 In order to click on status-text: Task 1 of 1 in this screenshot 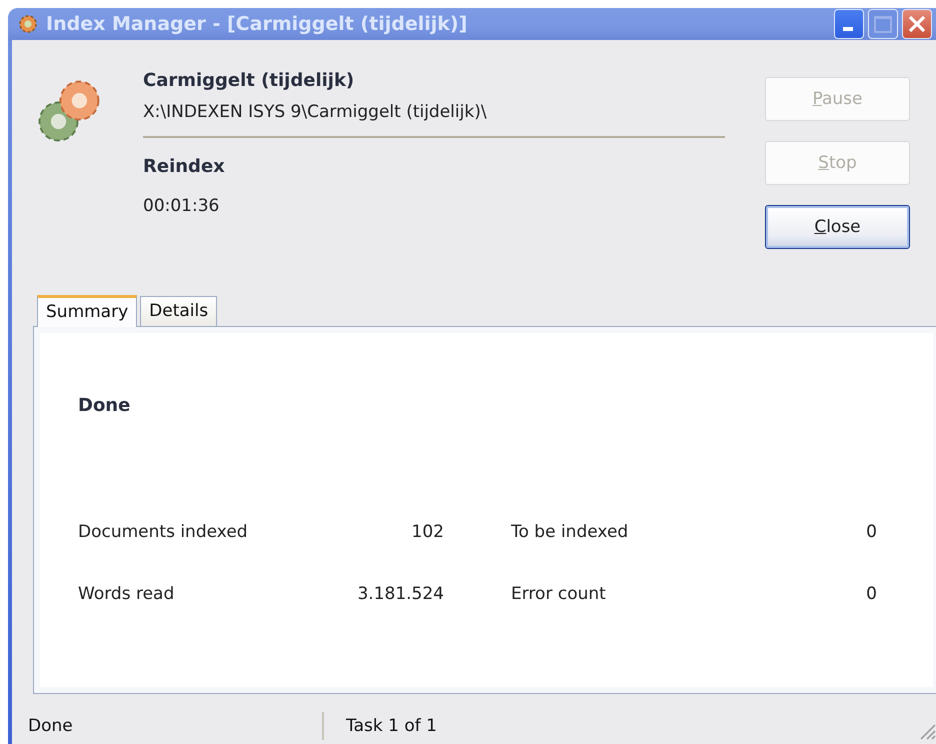, I will do `click(391, 726)`.